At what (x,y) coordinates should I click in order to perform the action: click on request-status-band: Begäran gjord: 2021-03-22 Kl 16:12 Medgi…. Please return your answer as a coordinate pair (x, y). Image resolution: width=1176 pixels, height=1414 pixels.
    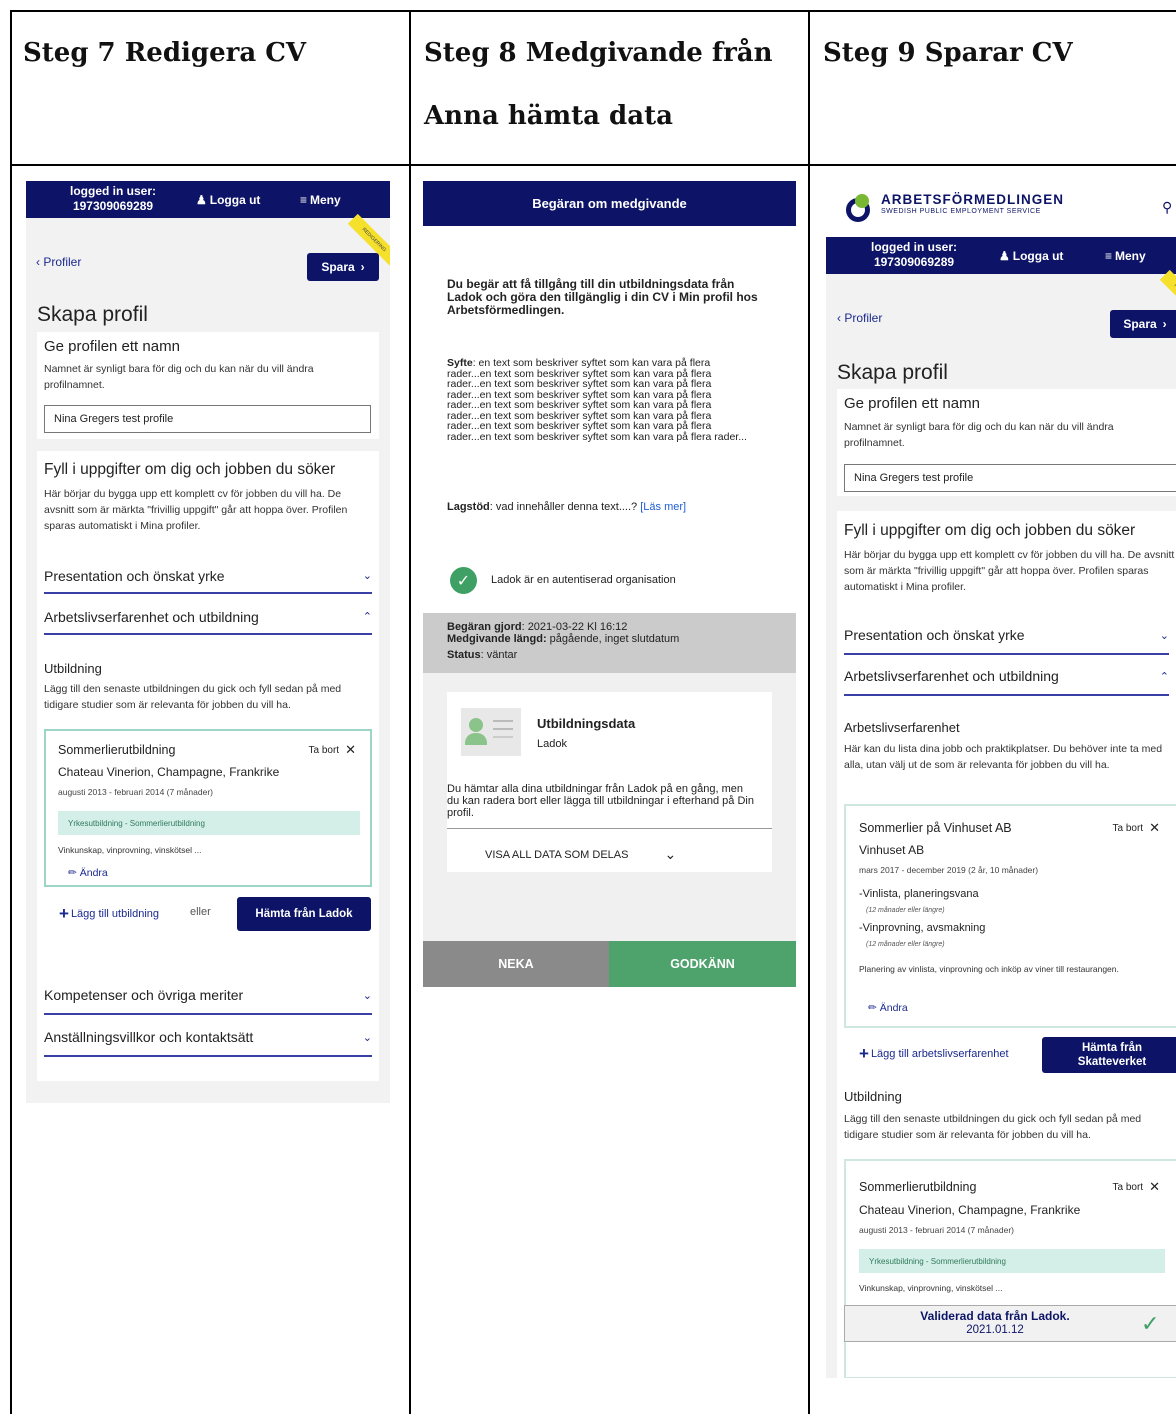
    Looking at the image, I should click on (609, 643).